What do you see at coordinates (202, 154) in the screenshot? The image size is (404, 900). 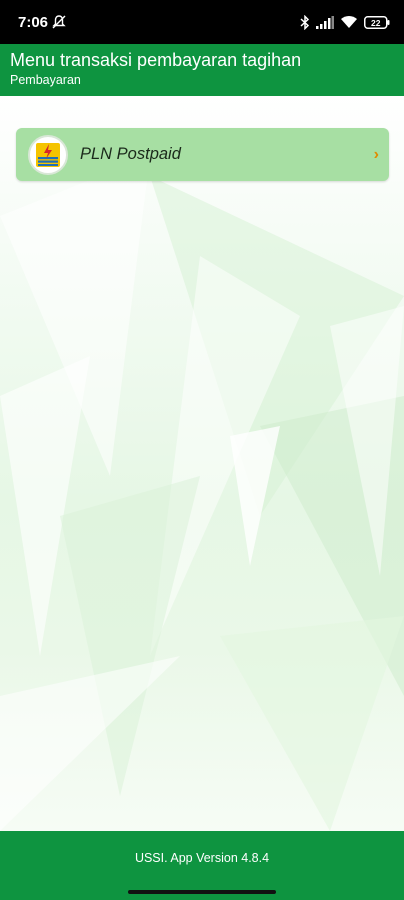 I see `menu-item-pln-postpaid: PLN Postpaid ›` at bounding box center [202, 154].